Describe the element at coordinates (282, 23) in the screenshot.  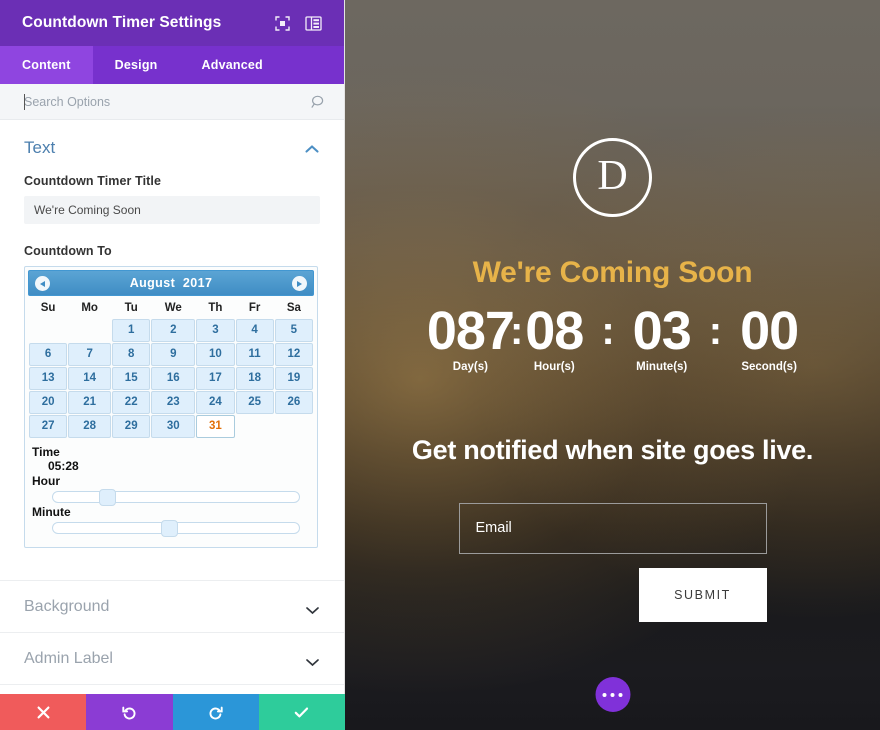
I see `fullscreen-icon` at that location.